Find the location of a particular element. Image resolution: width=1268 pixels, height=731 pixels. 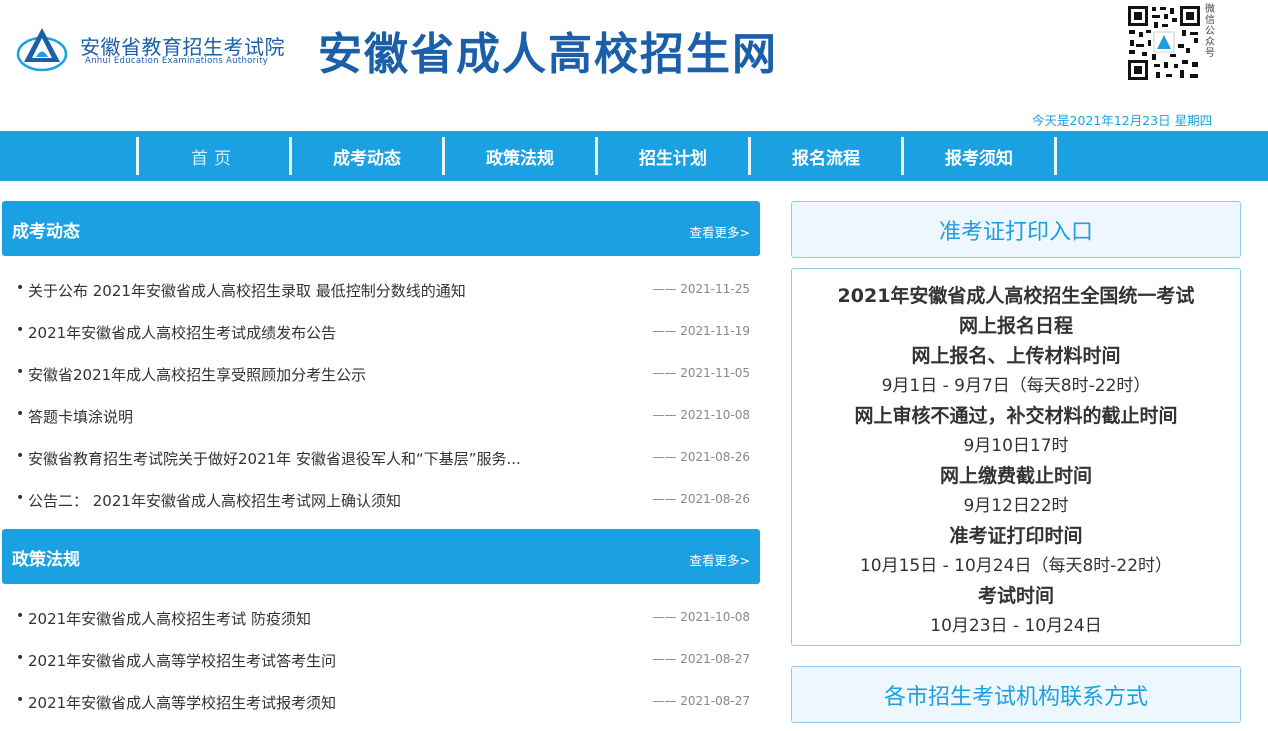

news-section-header: 成考动态 查看更多> is located at coordinates (381, 228).